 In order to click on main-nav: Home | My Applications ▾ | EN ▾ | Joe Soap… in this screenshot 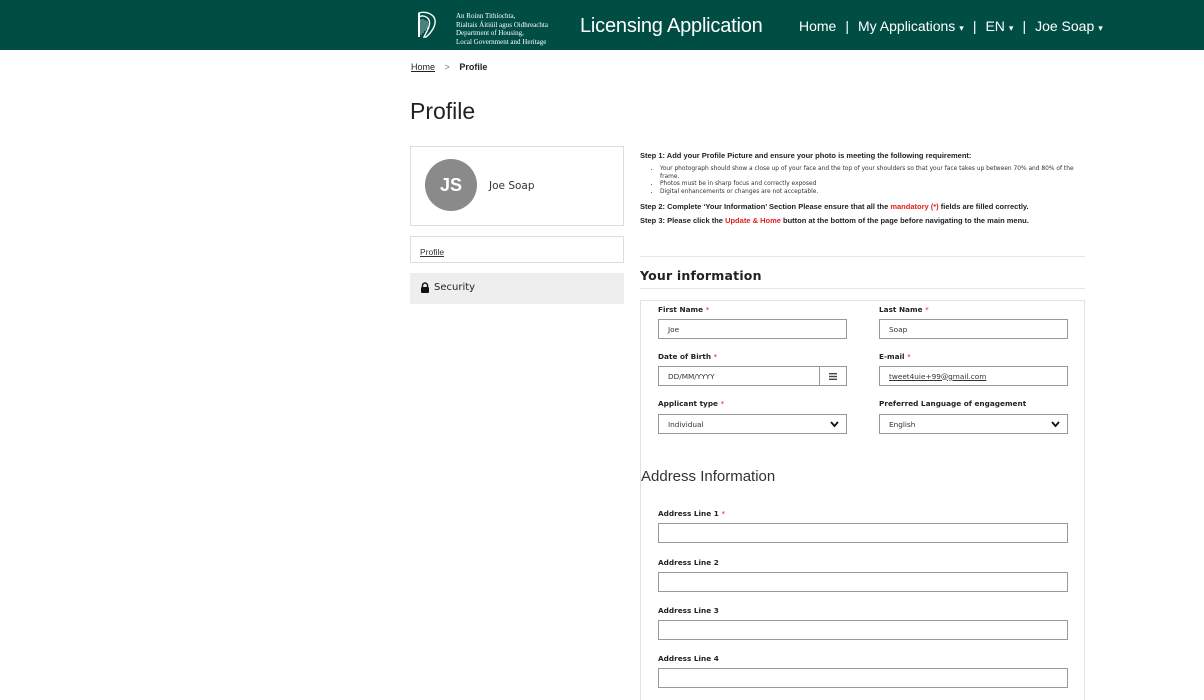, I will do `click(951, 26)`.